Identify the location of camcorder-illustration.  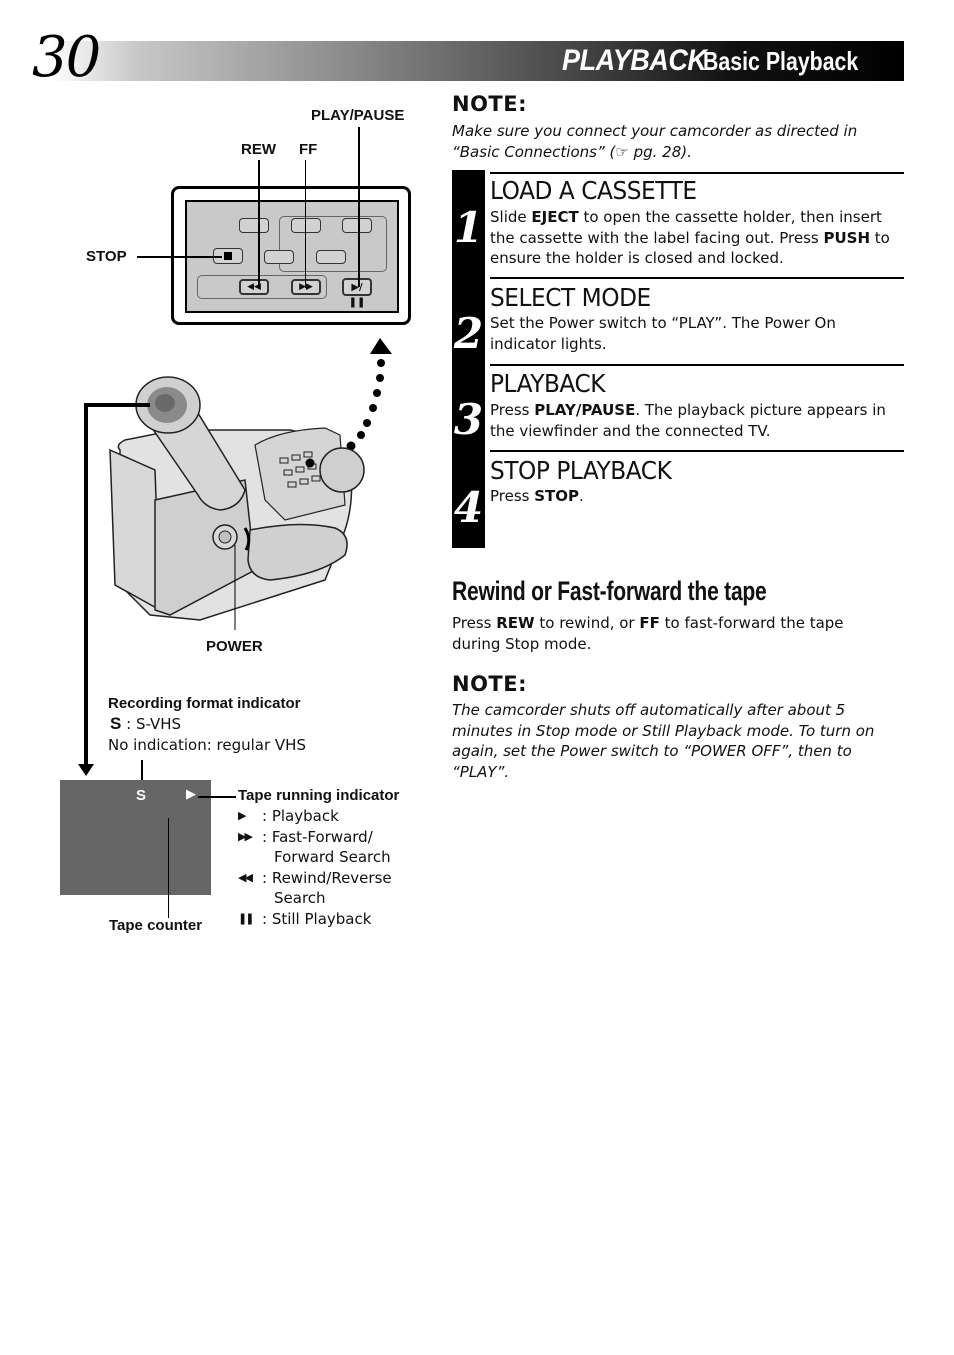
(250, 484).